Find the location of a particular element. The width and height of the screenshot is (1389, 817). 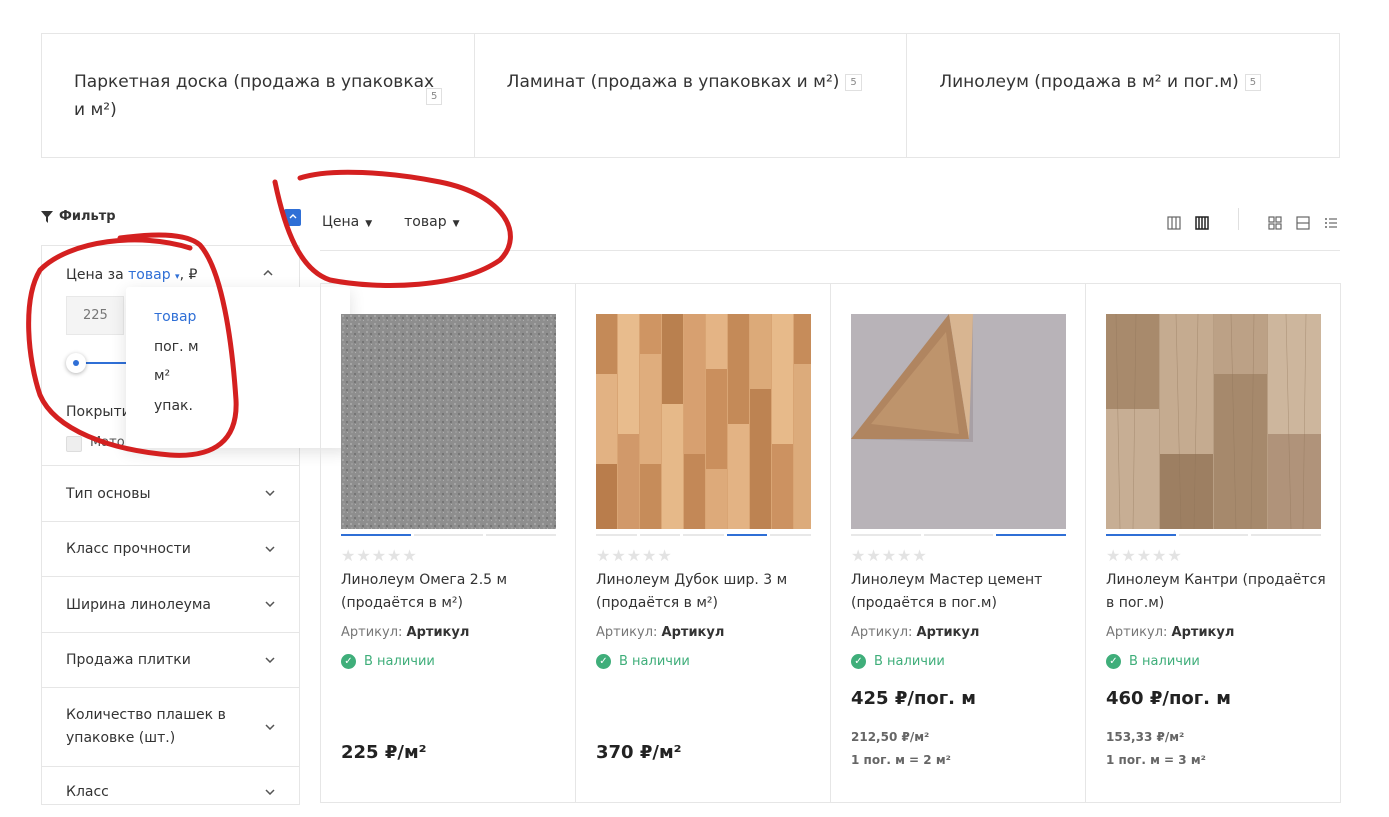

filter-section-class: Класс is located at coordinates (170, 792).